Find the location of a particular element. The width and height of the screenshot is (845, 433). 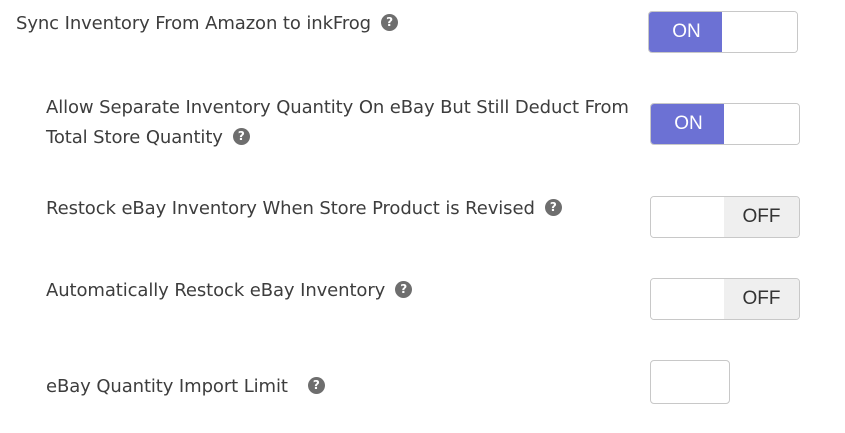

auto-restock-toggle: OFF is located at coordinates (725, 299).